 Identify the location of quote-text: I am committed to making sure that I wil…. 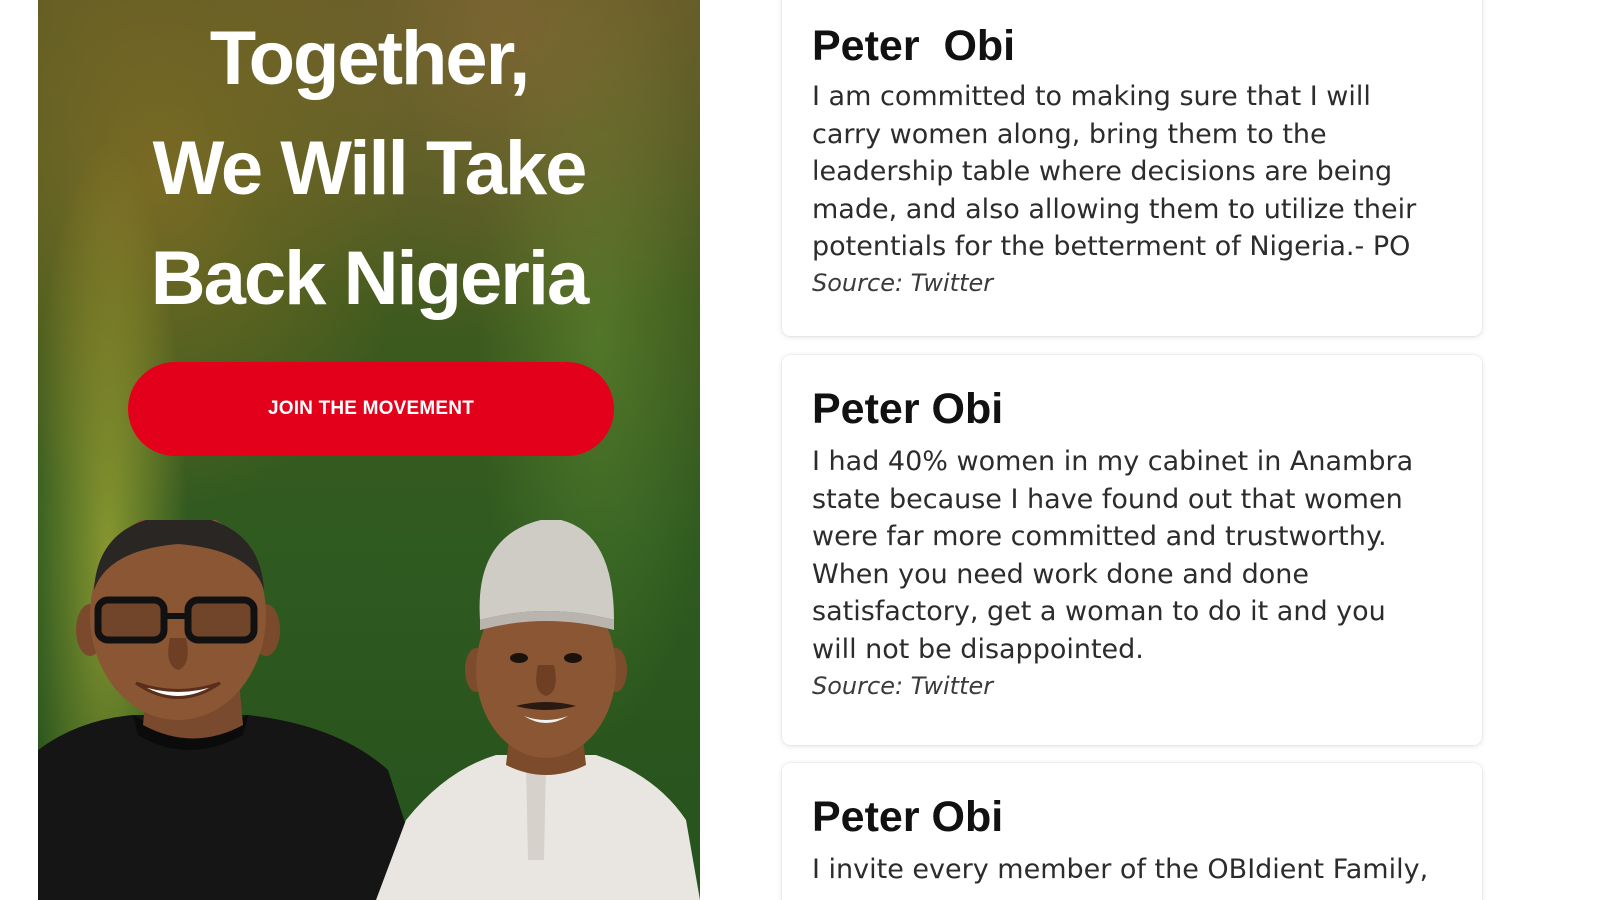
(1114, 172).